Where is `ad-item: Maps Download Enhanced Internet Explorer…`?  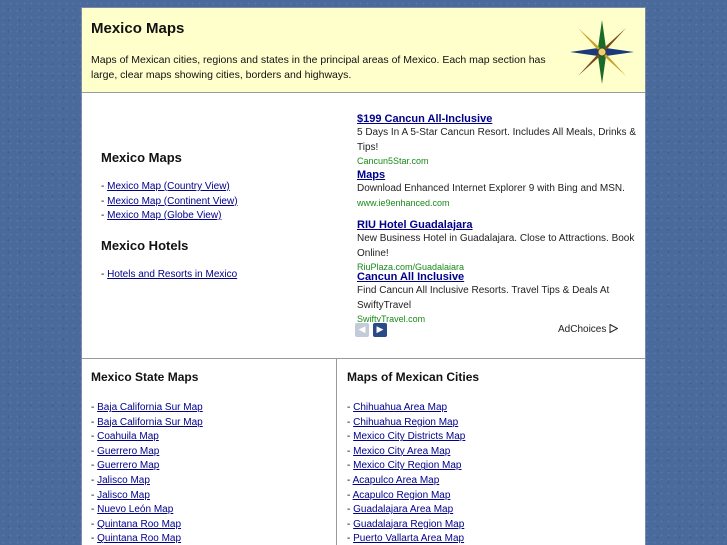
ad-item: Maps Download Enhanced Internet Explorer… is located at coordinates (497, 193).